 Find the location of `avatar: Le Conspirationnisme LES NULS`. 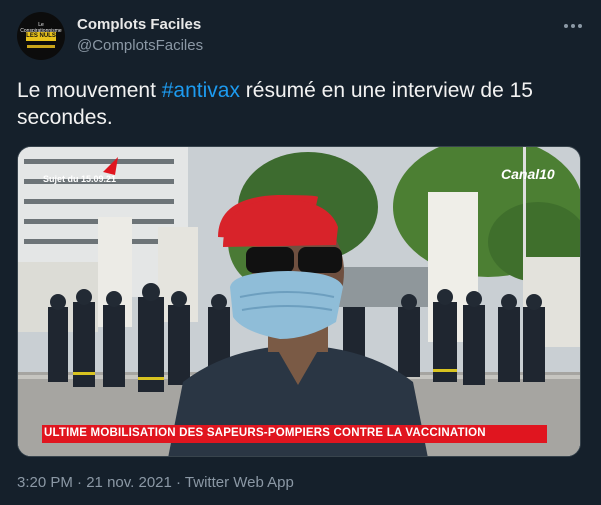

avatar: Le Conspirationnisme LES NULS is located at coordinates (41, 36).